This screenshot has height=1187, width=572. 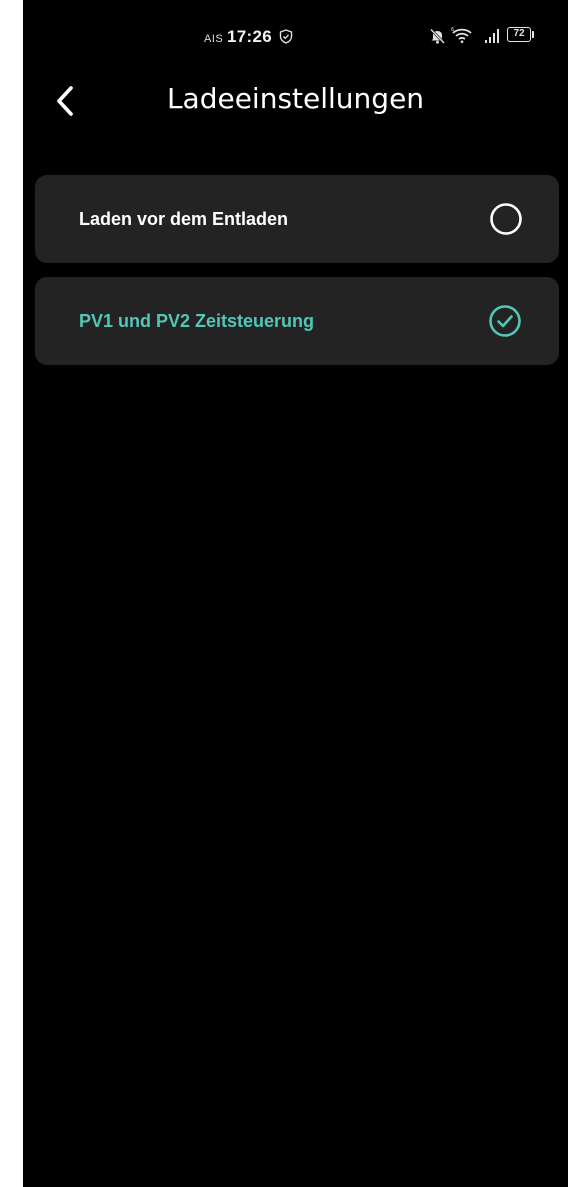 I want to click on status-bar: AIS 17:26 6 72, so click(x=295, y=40).